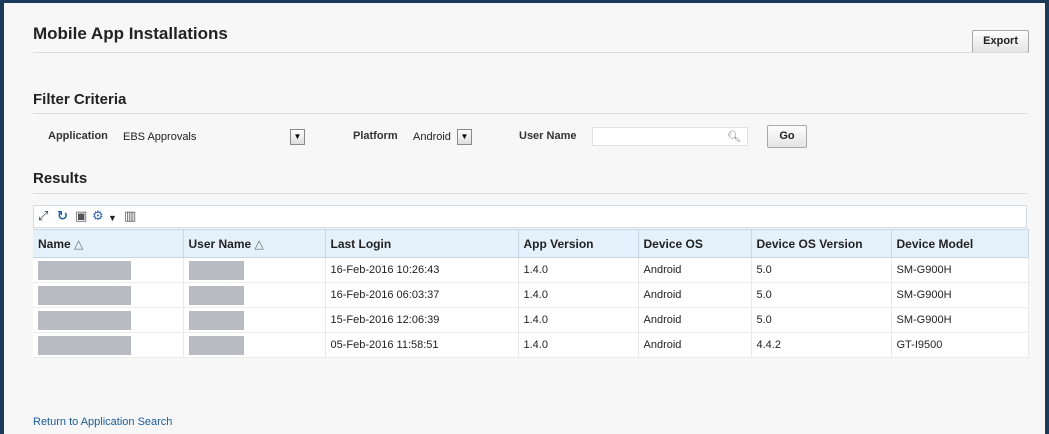 The width and height of the screenshot is (1049, 434). I want to click on user-name-input: 🔍︎, so click(670, 136).